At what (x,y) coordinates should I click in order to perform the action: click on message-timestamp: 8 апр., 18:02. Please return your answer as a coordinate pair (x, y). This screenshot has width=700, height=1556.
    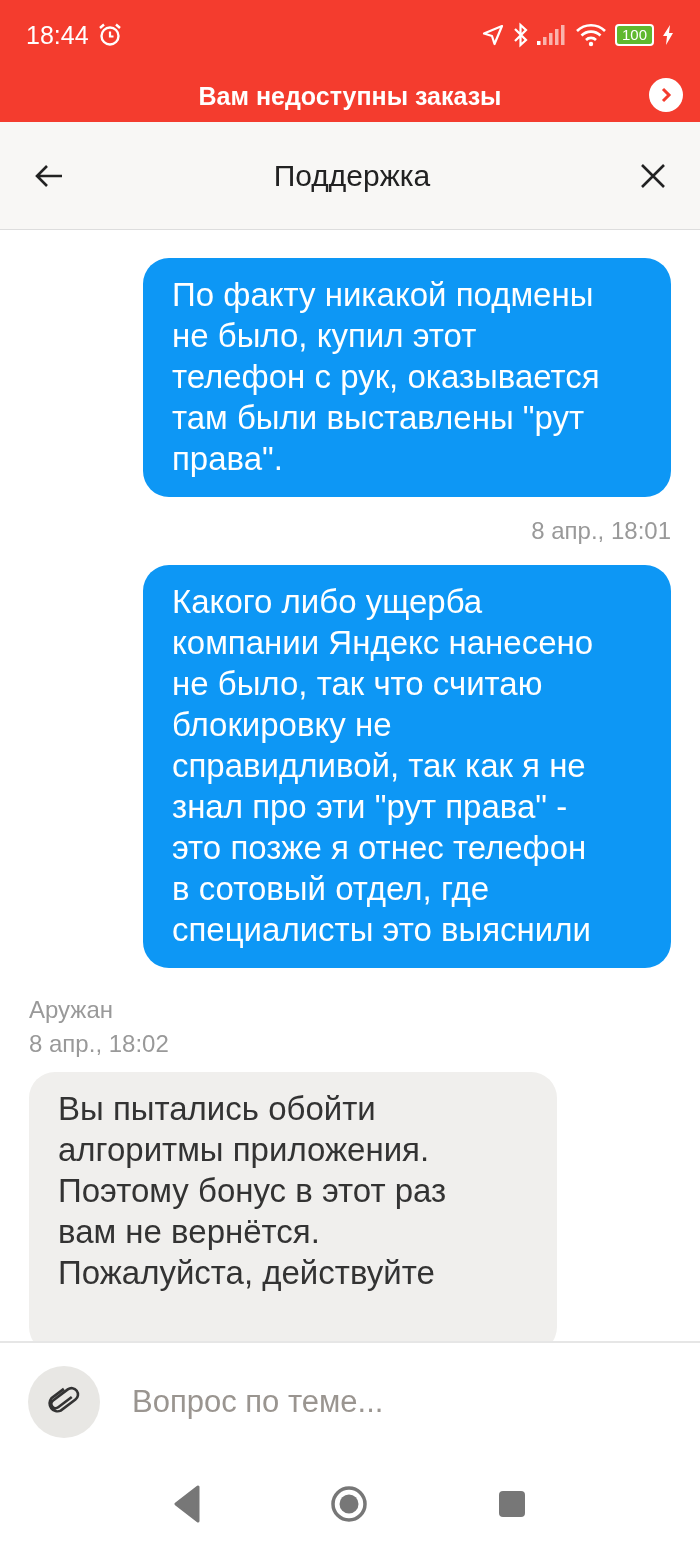
    Looking at the image, I should click on (99, 1044).